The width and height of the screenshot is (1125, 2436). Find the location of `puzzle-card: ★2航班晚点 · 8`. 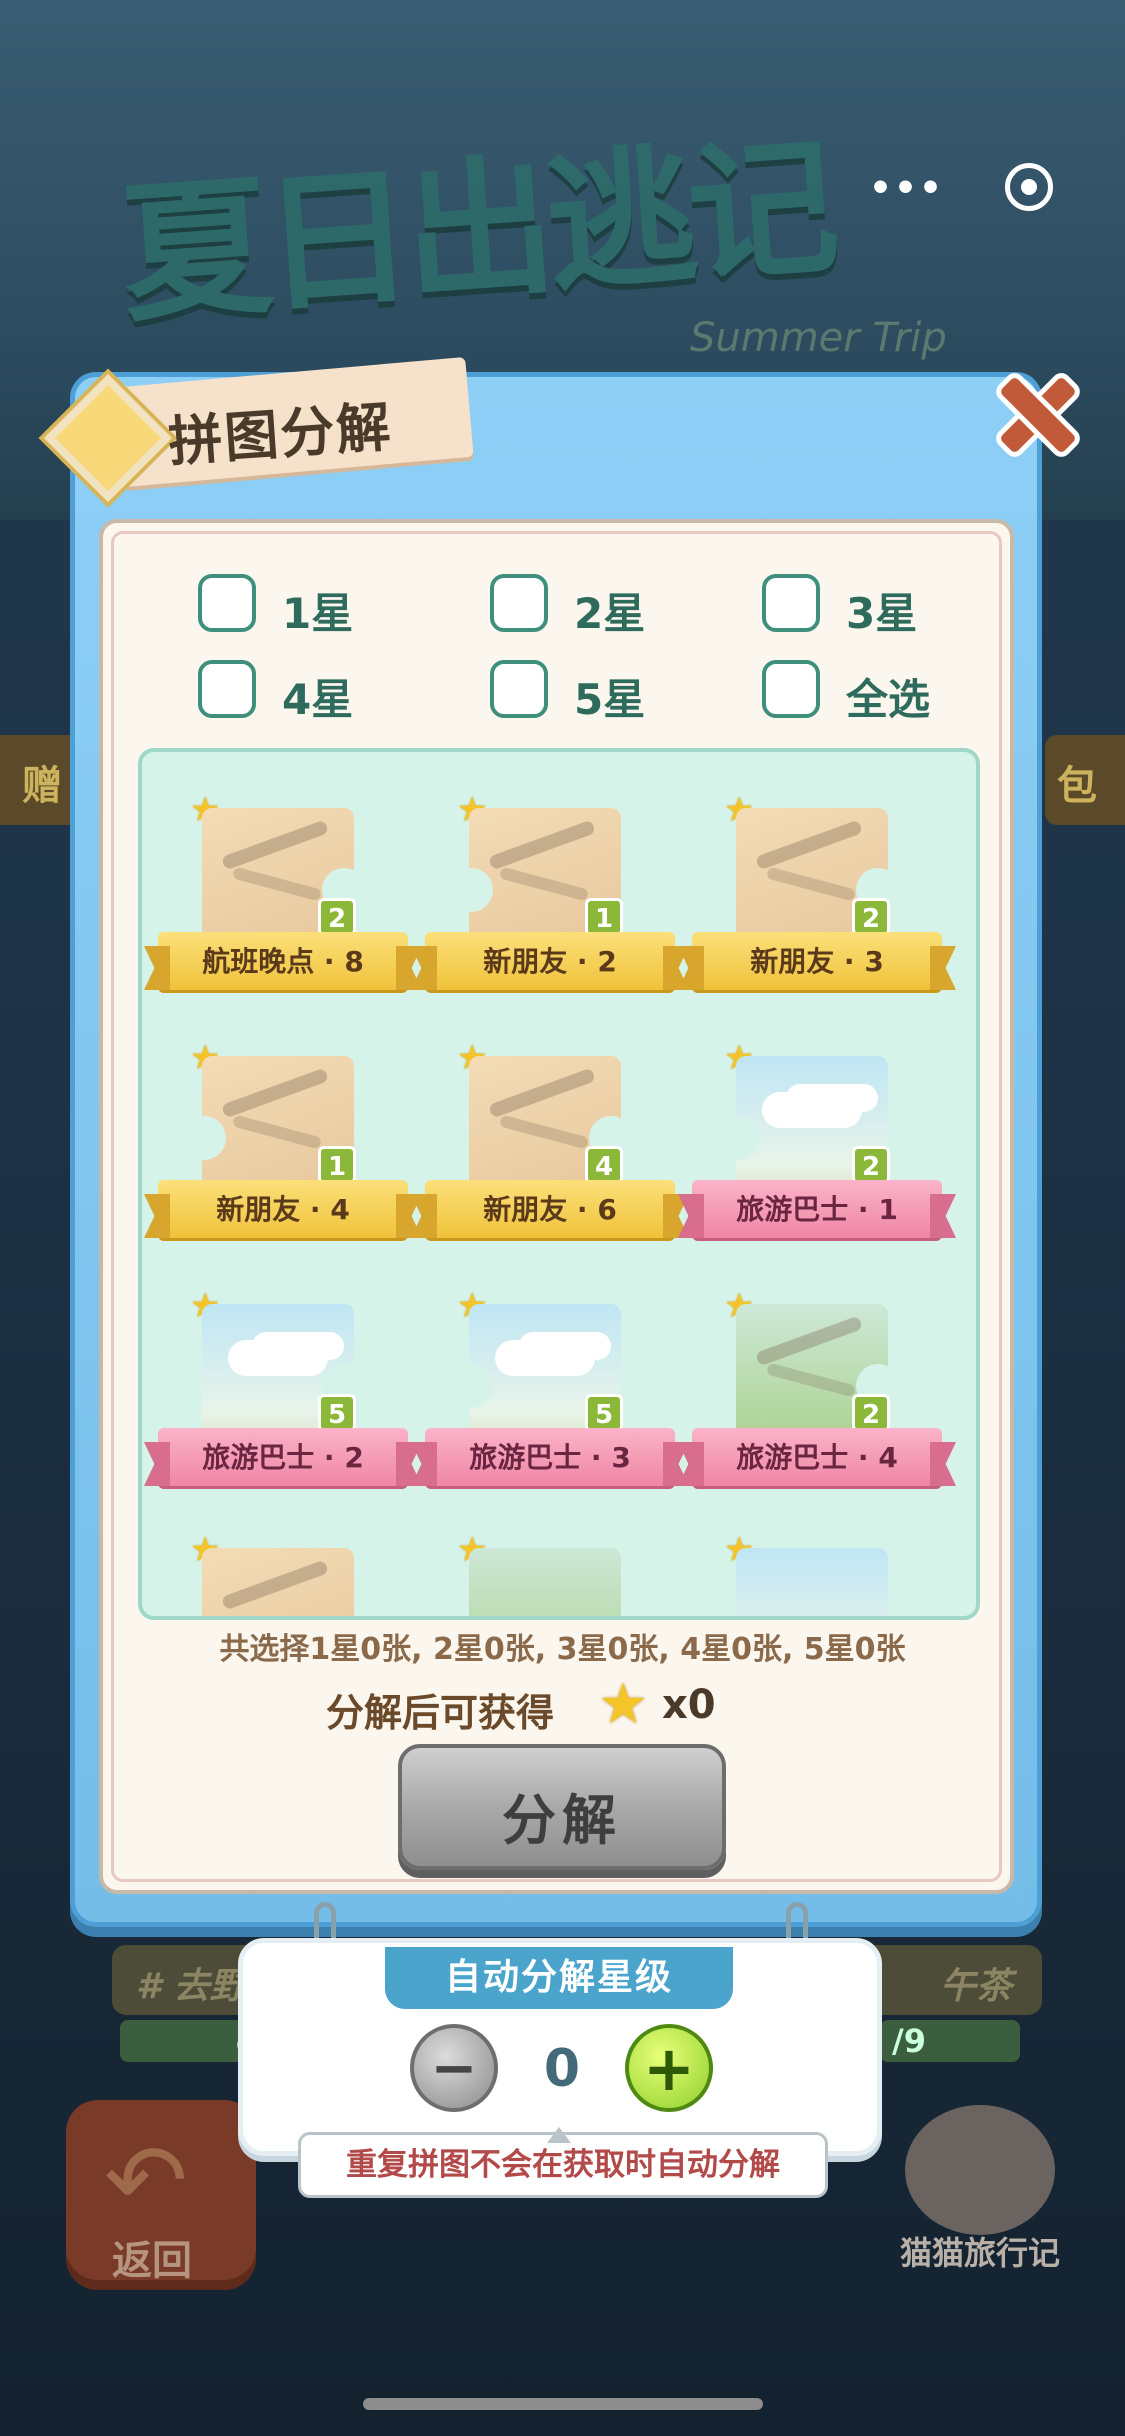

puzzle-card: ★2航班晚点 · 8 is located at coordinates (283, 897).